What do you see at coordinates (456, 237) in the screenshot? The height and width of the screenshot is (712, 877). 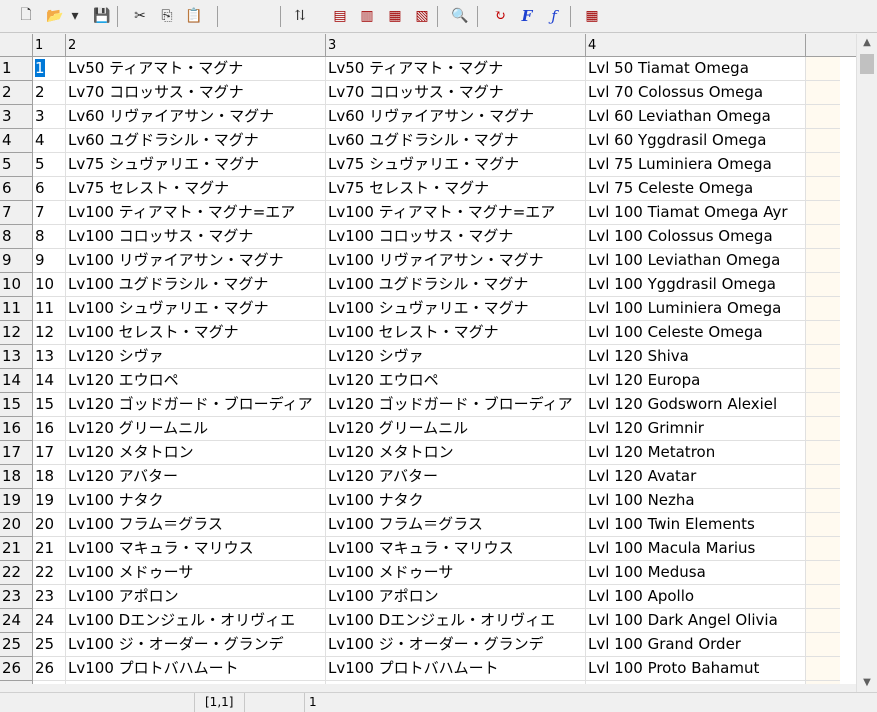 I see `grid-cell: Lv100 コロッサス・マグナ` at bounding box center [456, 237].